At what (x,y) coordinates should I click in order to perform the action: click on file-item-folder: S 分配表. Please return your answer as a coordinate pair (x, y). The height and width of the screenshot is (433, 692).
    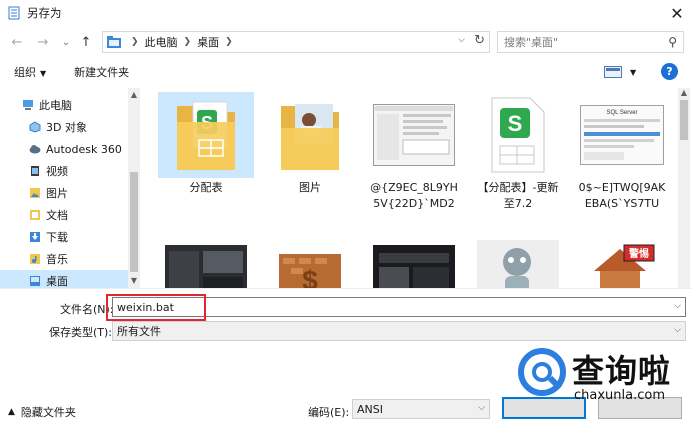
    Looking at the image, I should click on (206, 144).